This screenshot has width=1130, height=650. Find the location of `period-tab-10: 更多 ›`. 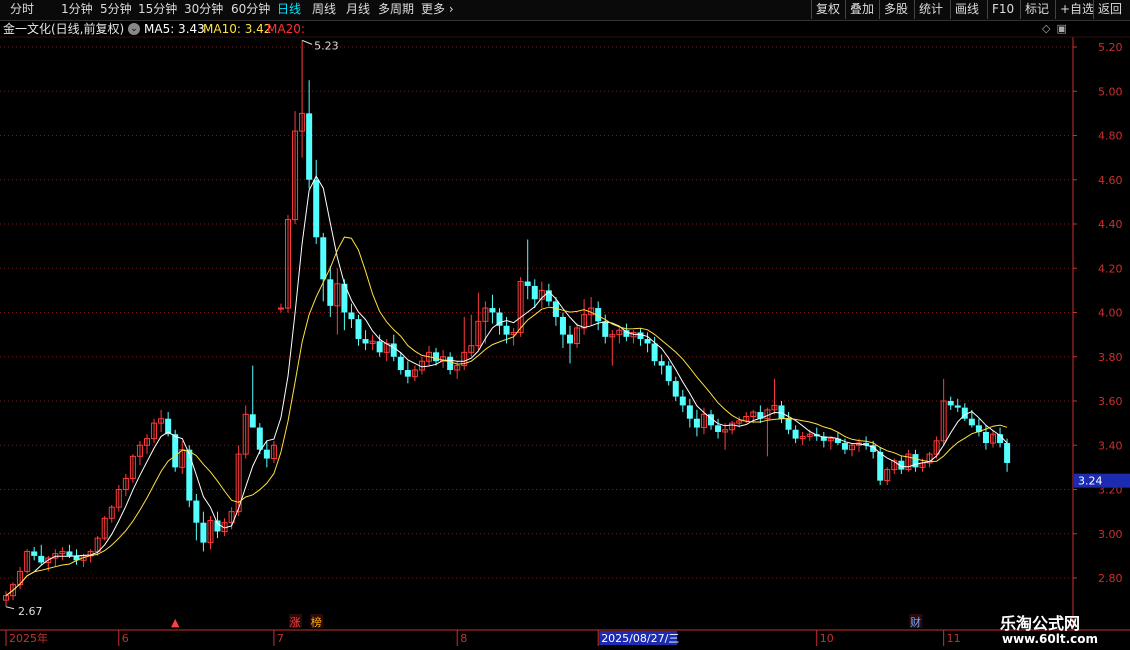

period-tab-10: 更多 › is located at coordinates (437, 9).